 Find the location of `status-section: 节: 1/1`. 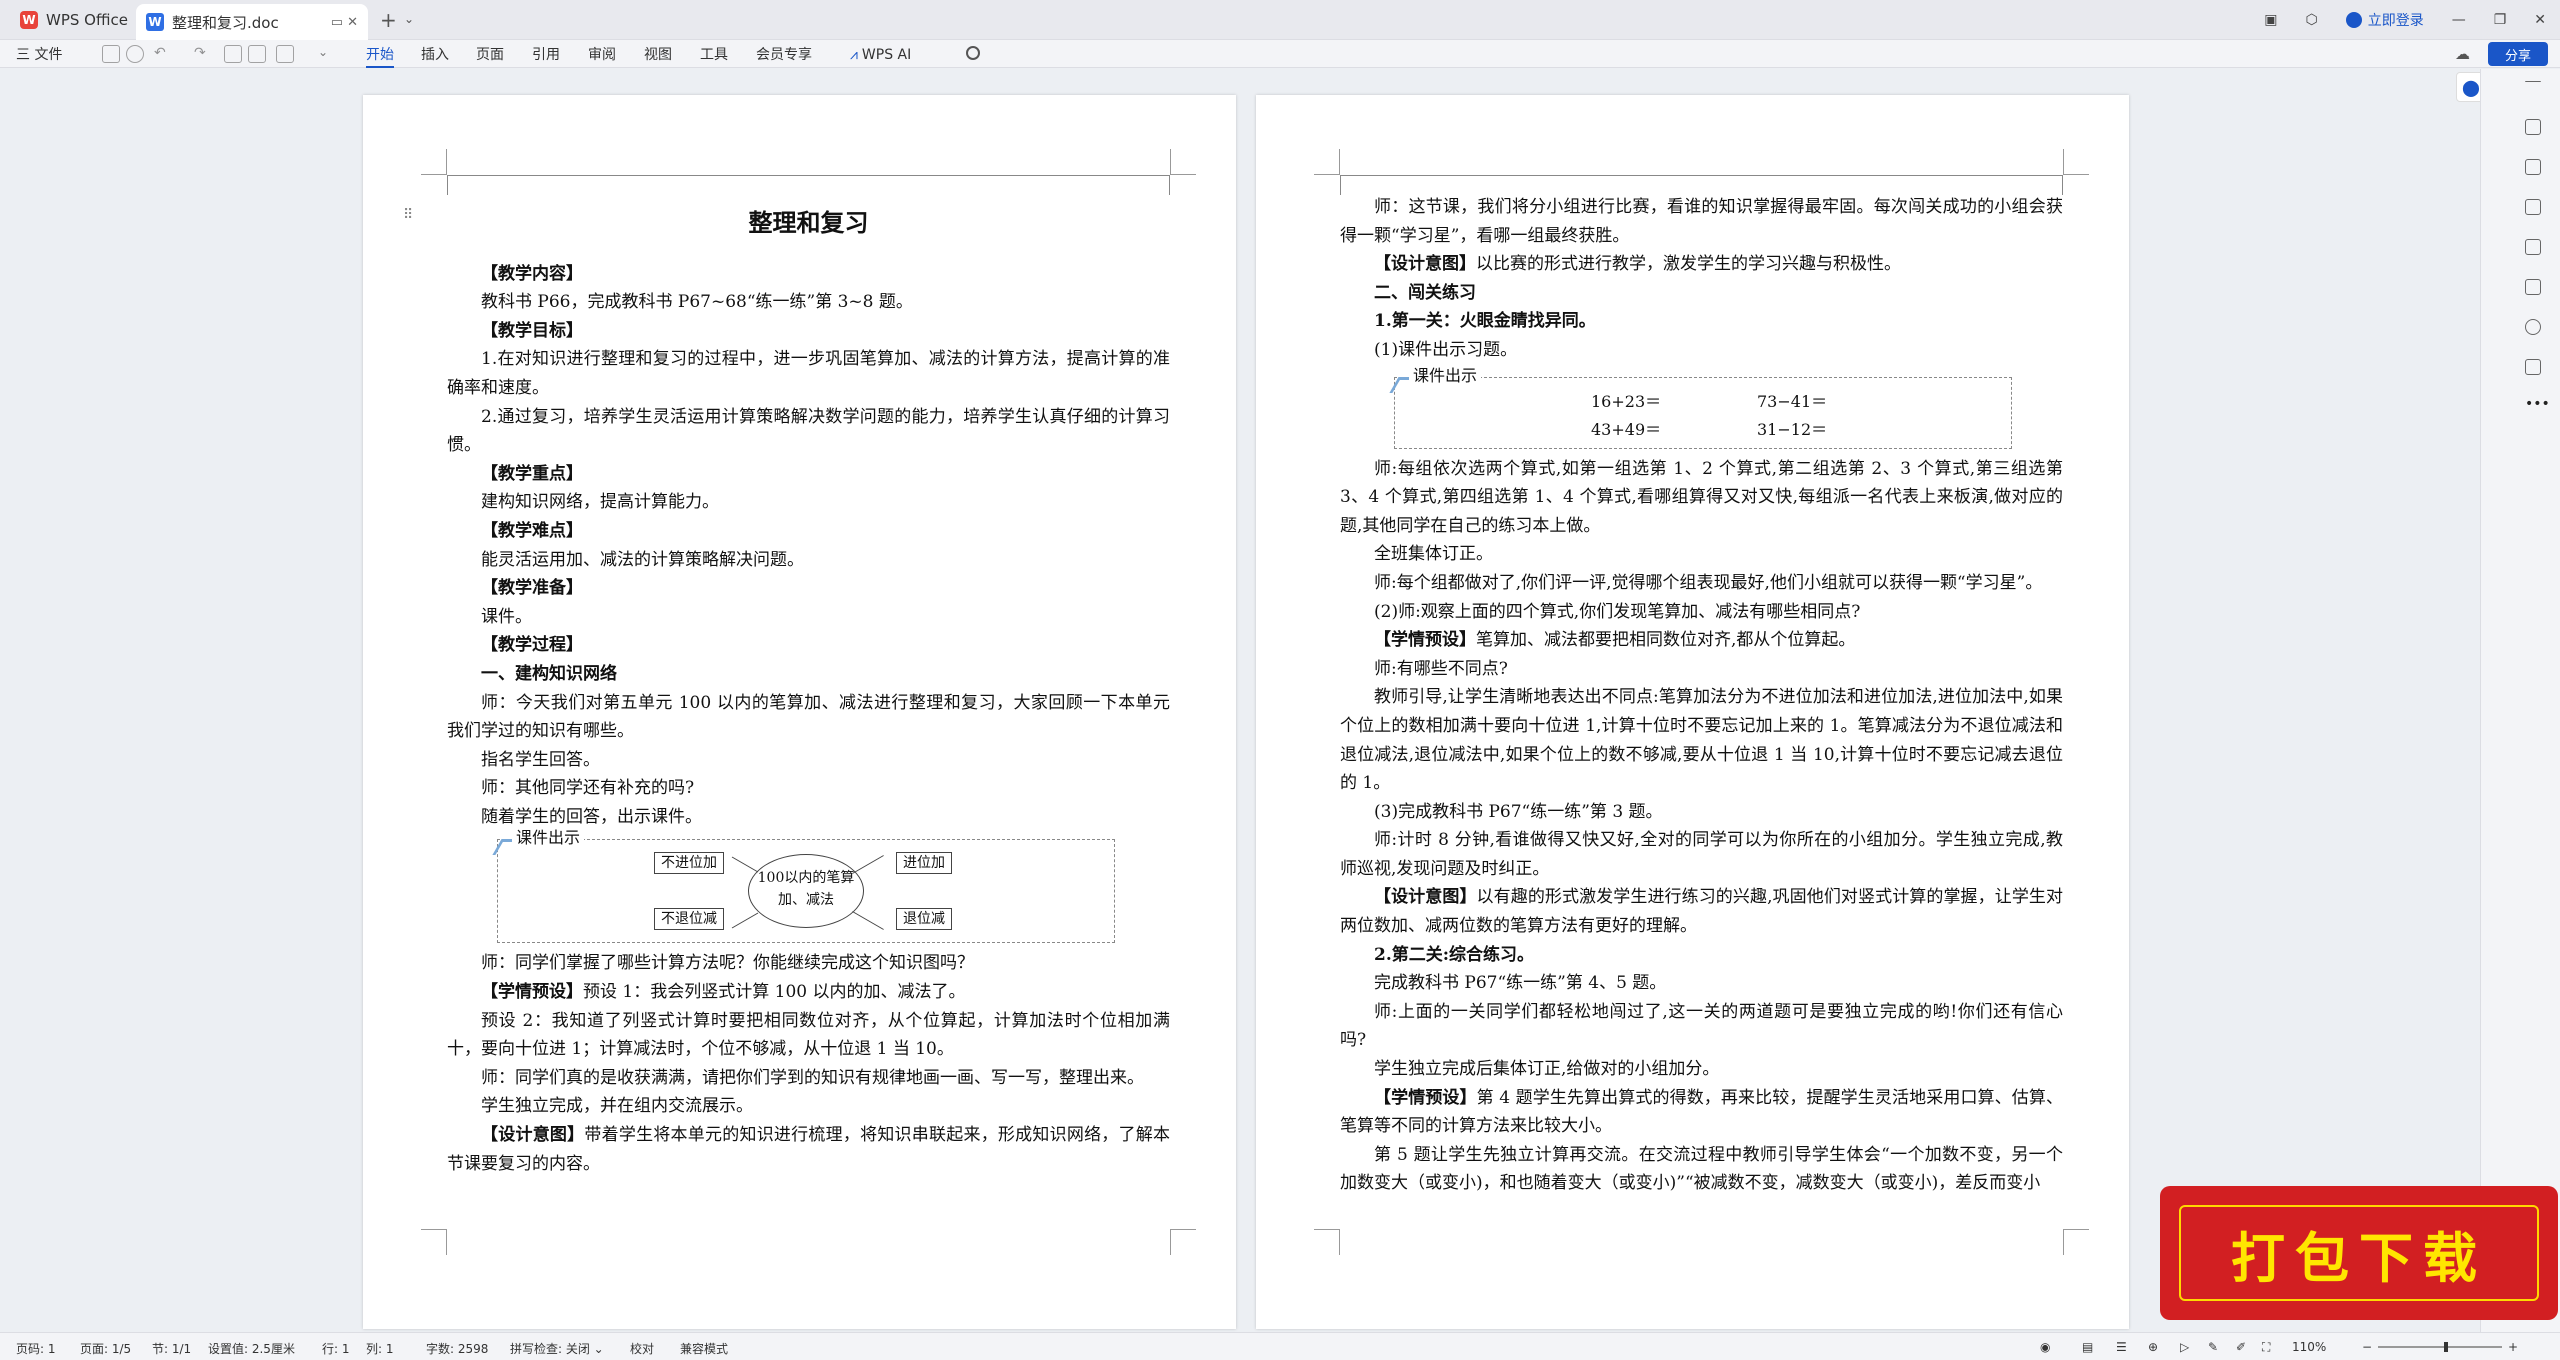

status-section: 节: 1/1 is located at coordinates (171, 1348).